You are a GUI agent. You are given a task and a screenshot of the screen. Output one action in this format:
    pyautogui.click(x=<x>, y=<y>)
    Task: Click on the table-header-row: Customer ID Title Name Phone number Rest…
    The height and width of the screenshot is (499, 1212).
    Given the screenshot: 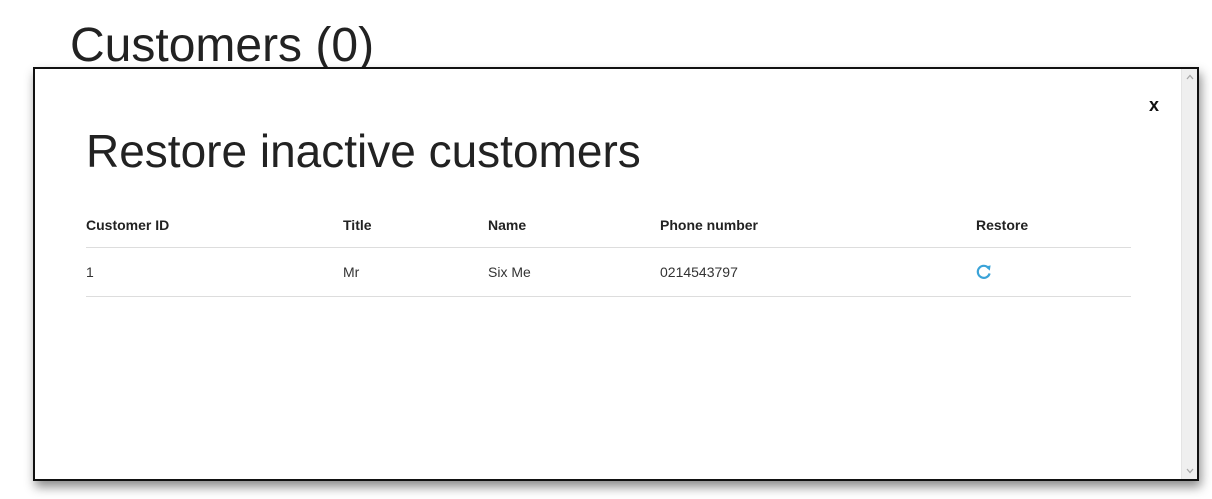 What is the action you would take?
    pyautogui.click(x=608, y=225)
    